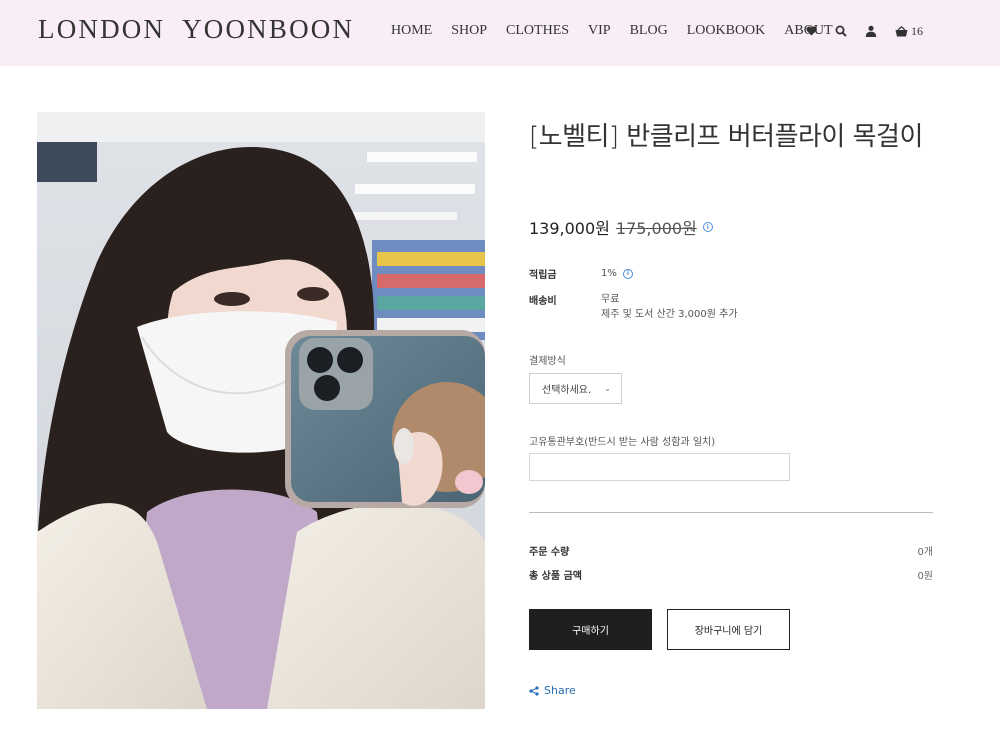  Describe the element at coordinates (811, 31) in the screenshot. I see `heart-icon` at that location.